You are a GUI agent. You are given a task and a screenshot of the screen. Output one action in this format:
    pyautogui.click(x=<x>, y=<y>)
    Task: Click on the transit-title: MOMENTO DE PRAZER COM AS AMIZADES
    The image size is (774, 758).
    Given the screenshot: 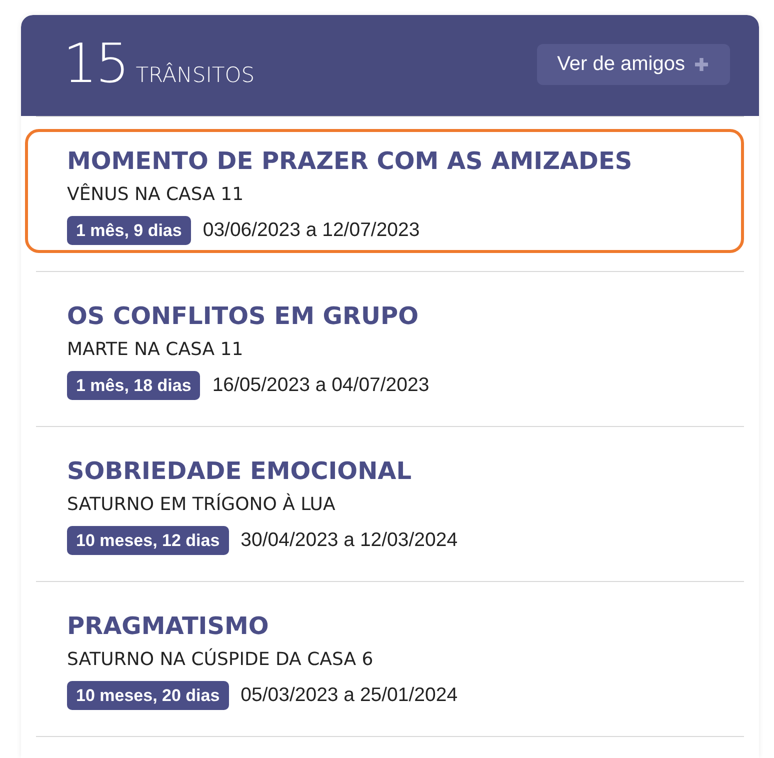 What is the action you would take?
    pyautogui.click(x=350, y=161)
    